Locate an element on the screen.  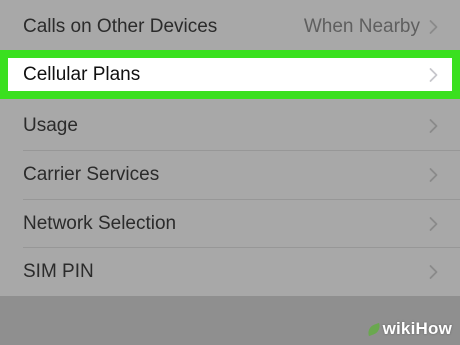
leaf-icon is located at coordinates (373, 329).